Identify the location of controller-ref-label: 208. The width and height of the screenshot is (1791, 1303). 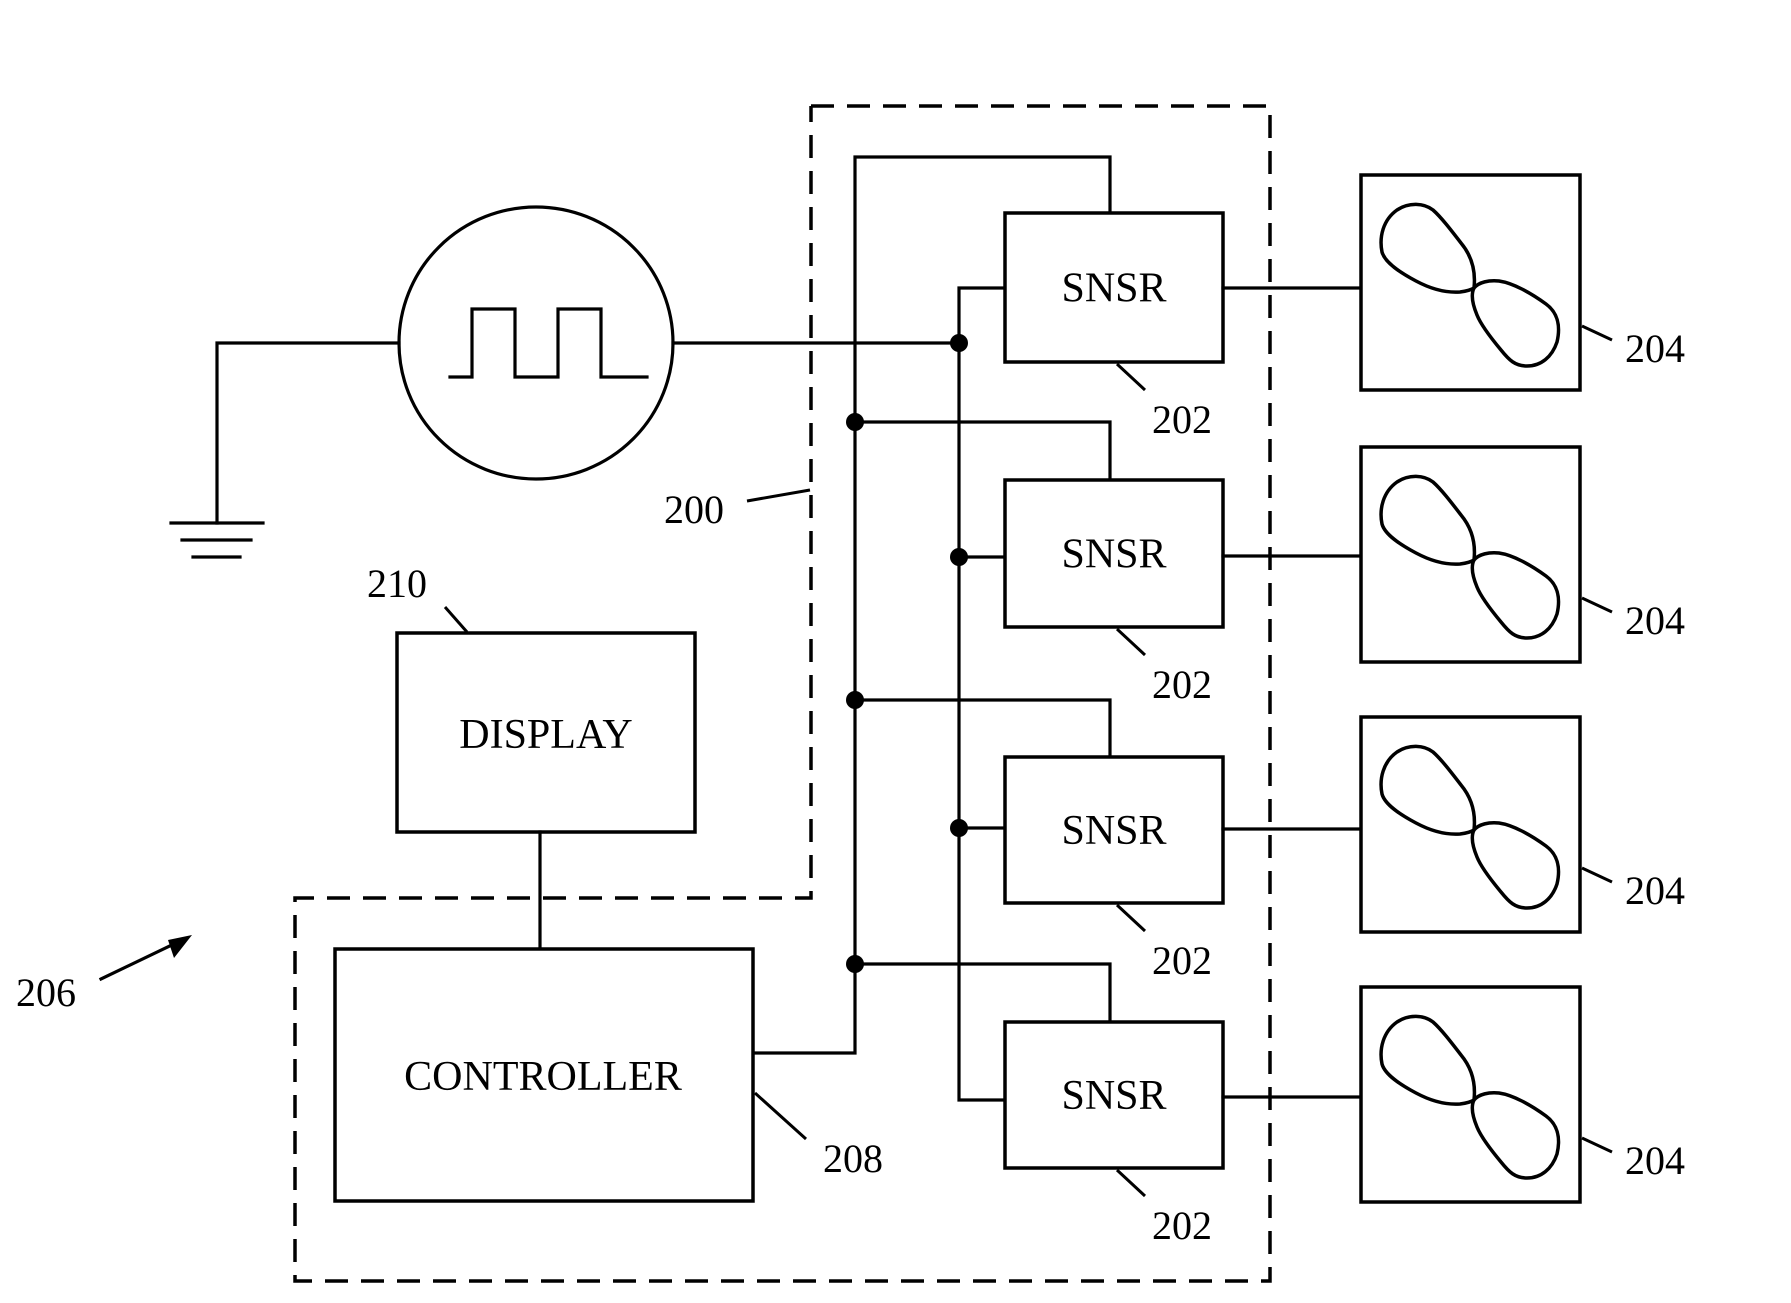
(853, 1158).